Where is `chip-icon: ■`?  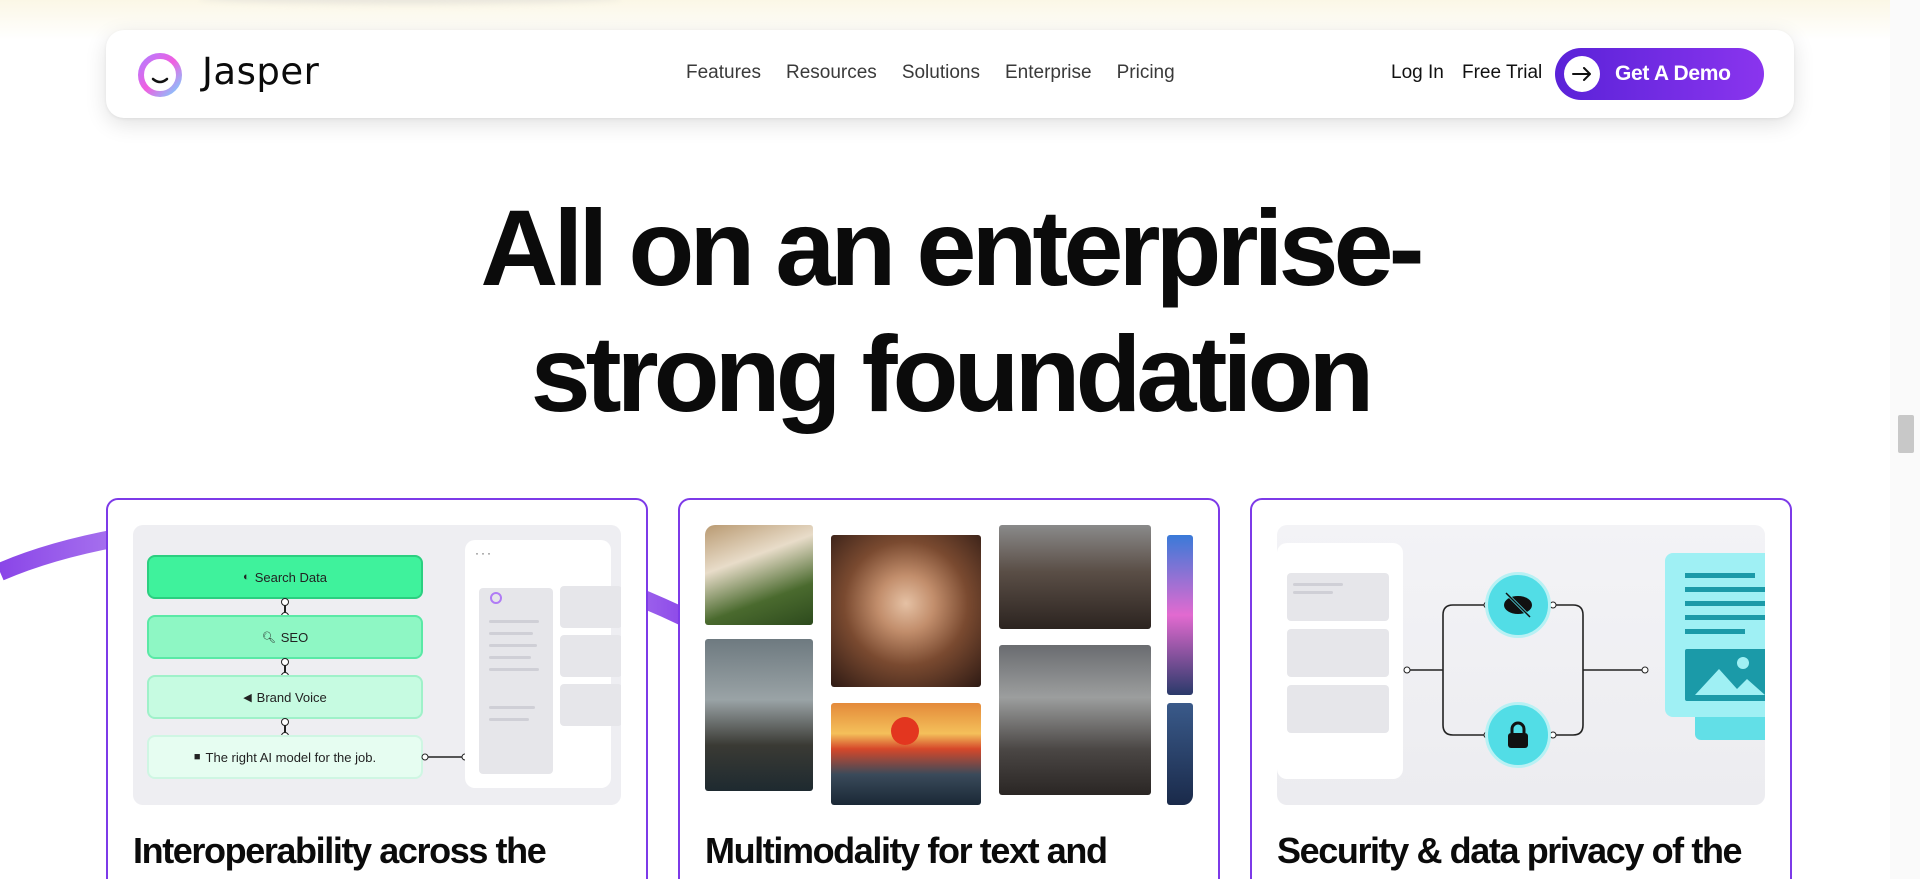
chip-icon: ■ is located at coordinates (197, 757).